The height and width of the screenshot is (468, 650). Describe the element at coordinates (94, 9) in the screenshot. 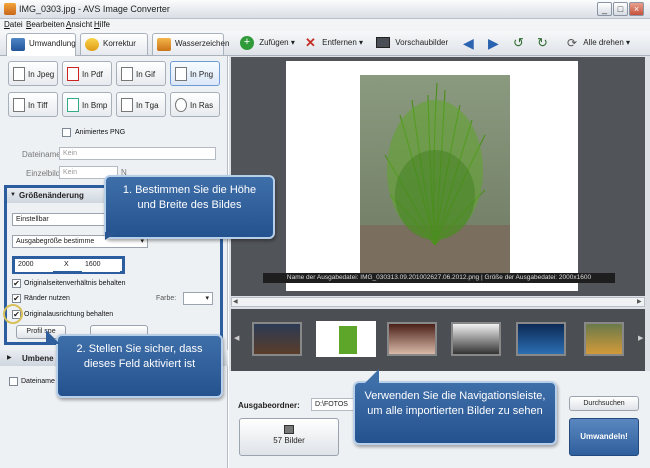

I see `window-title: IMG_0303.jpg - AVS Image Converter` at that location.